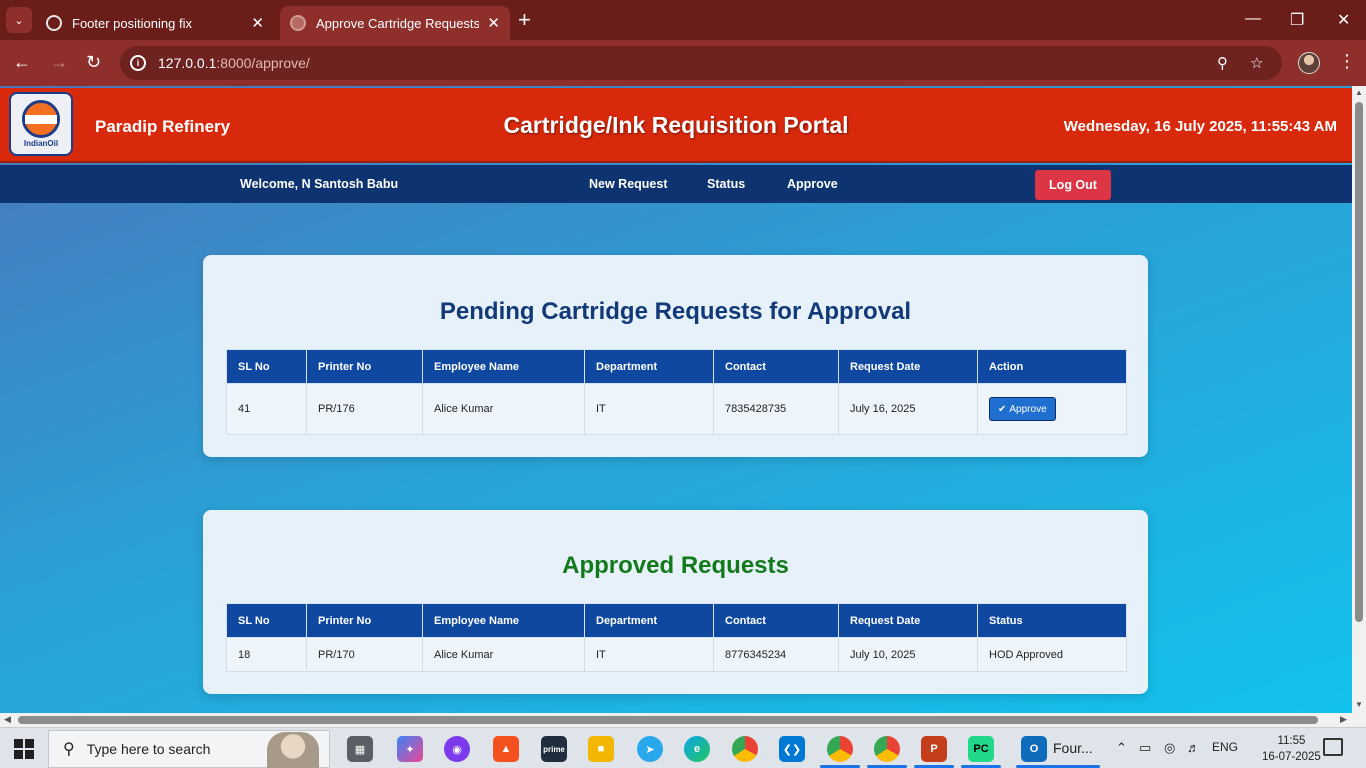  What do you see at coordinates (506, 749) in the screenshot?
I see `brave-browser-icon: ▲` at bounding box center [506, 749].